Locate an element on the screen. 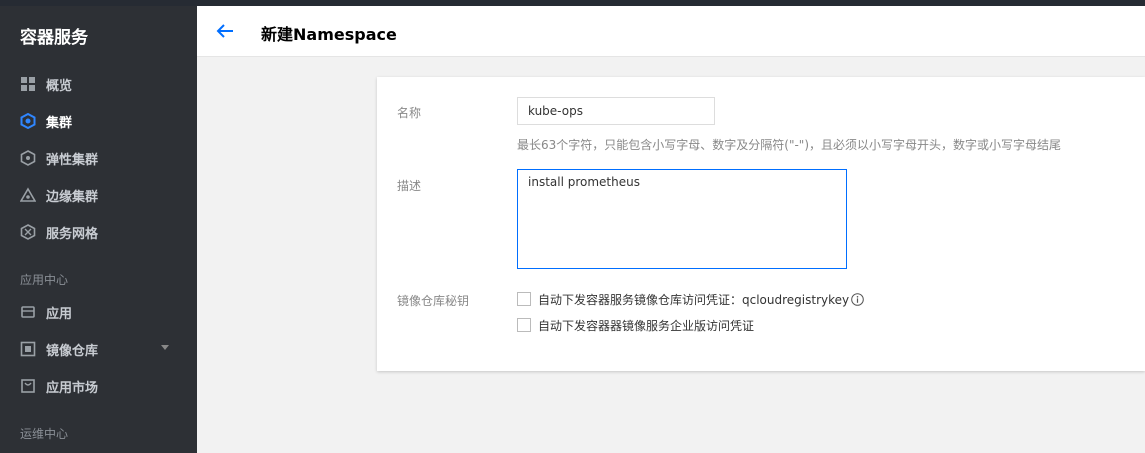  page-title: 新建Namespace is located at coordinates (329, 34).